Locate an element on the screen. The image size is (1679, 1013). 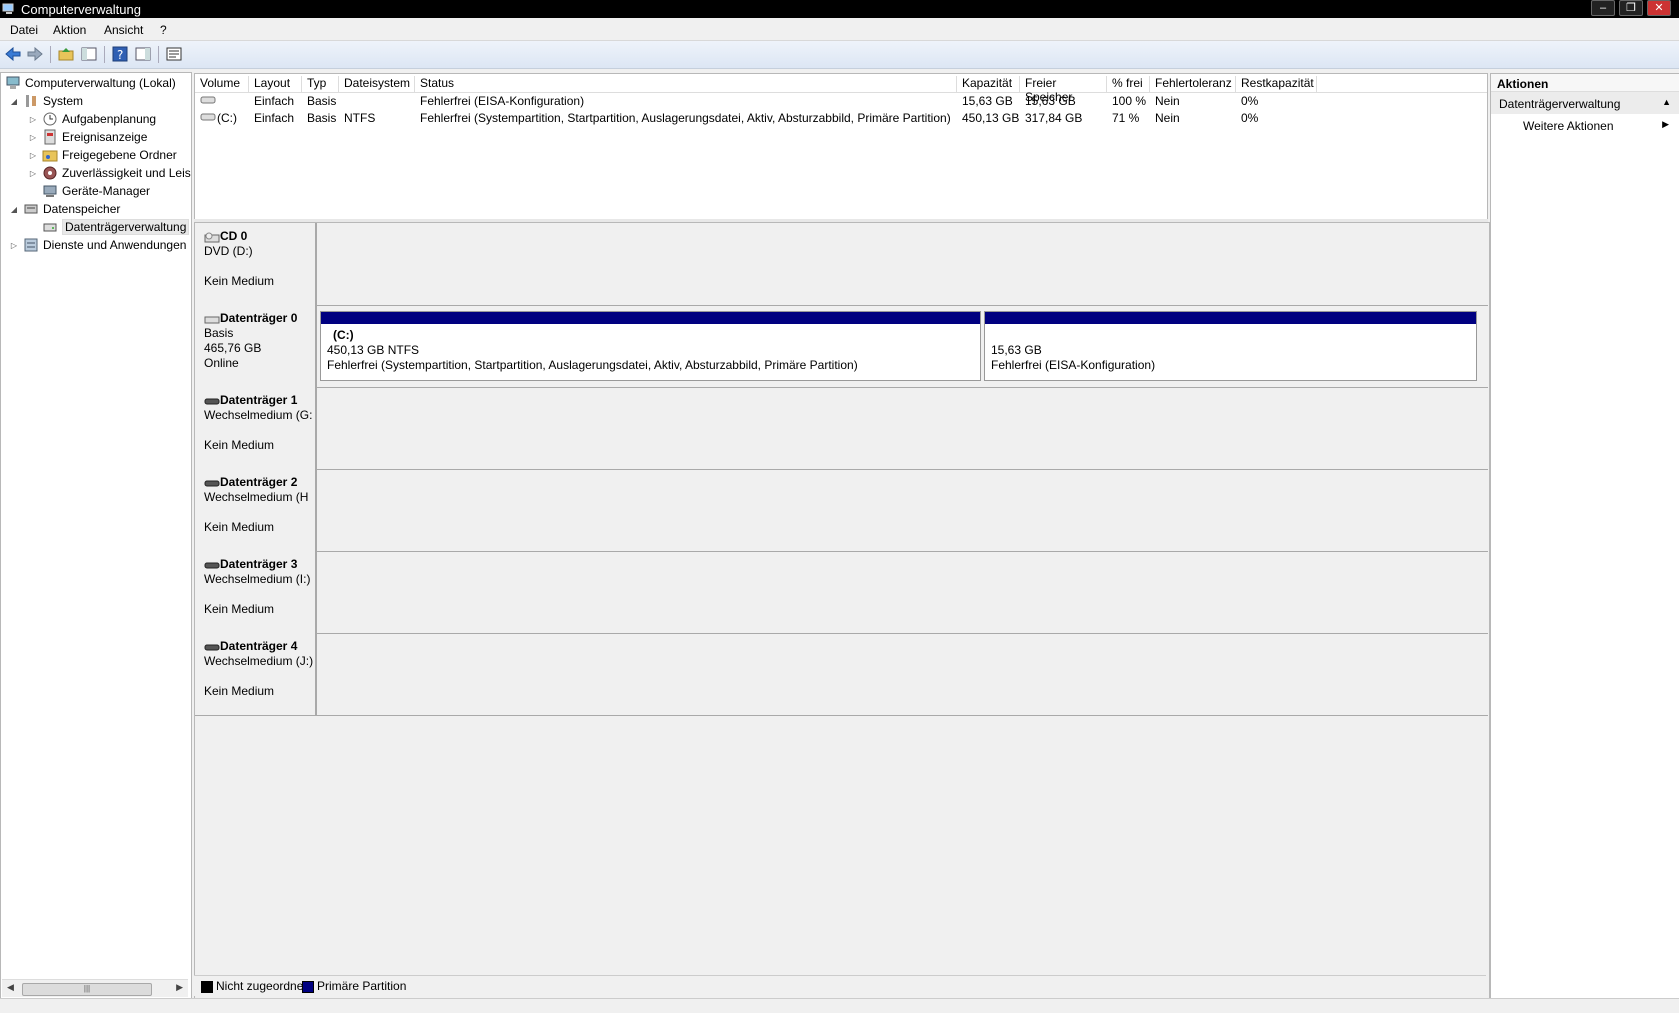
menu-ansicht: Ansicht is located at coordinates (123, 30).